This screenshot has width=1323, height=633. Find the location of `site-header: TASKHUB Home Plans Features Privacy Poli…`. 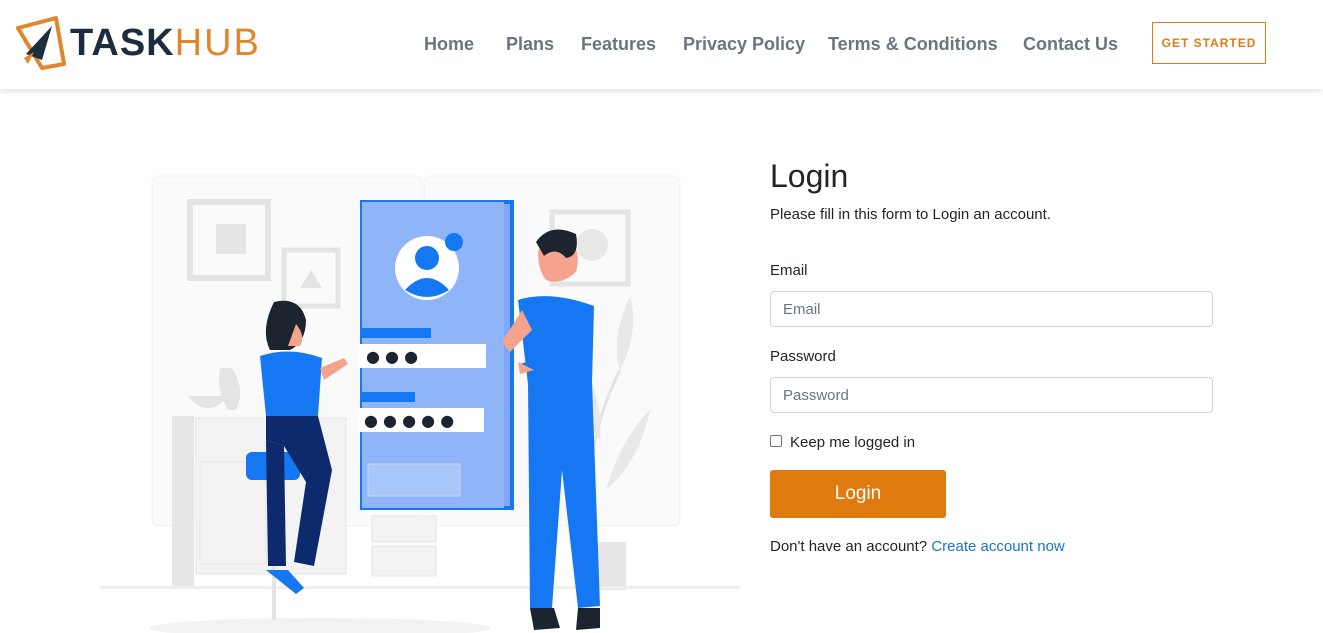

site-header: TASKHUB Home Plans Features Privacy Poli… is located at coordinates (661, 44).